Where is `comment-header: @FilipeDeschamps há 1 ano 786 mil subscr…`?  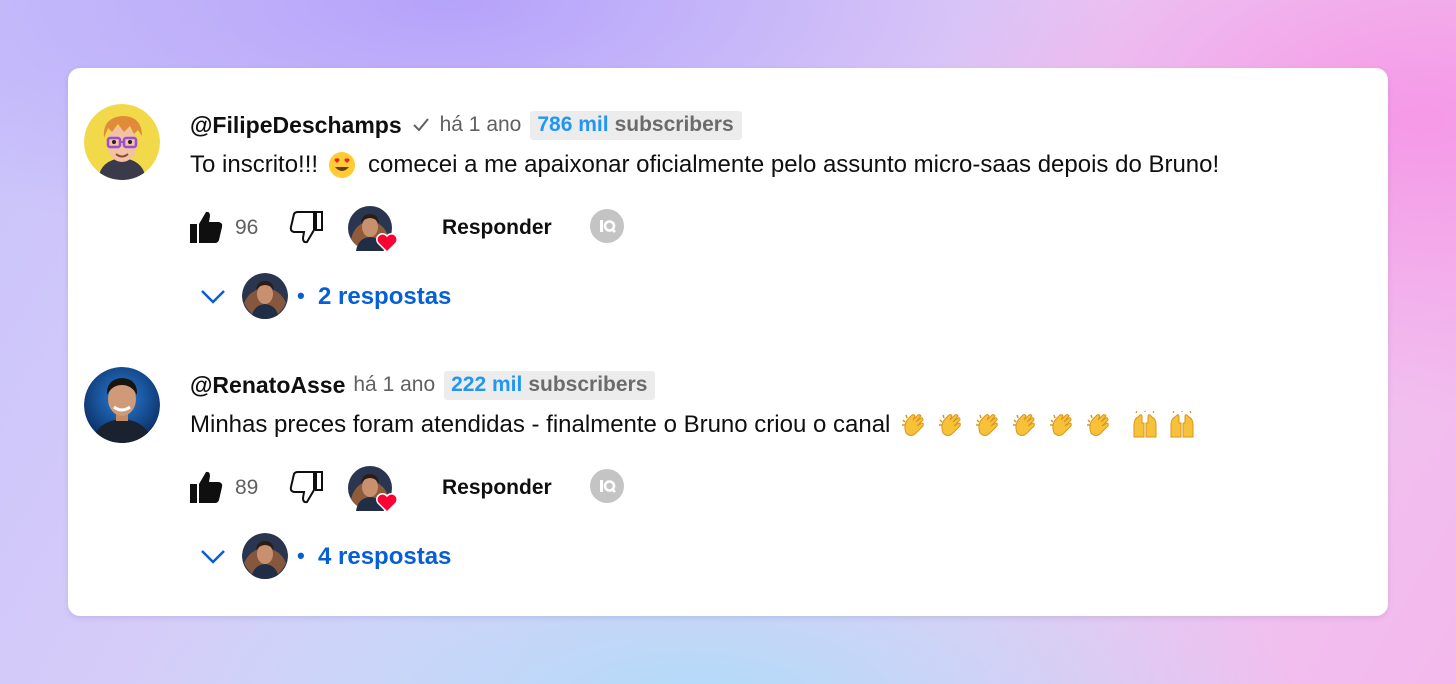 comment-header: @FilipeDeschamps há 1 ano 786 mil subscr… is located at coordinates (466, 125).